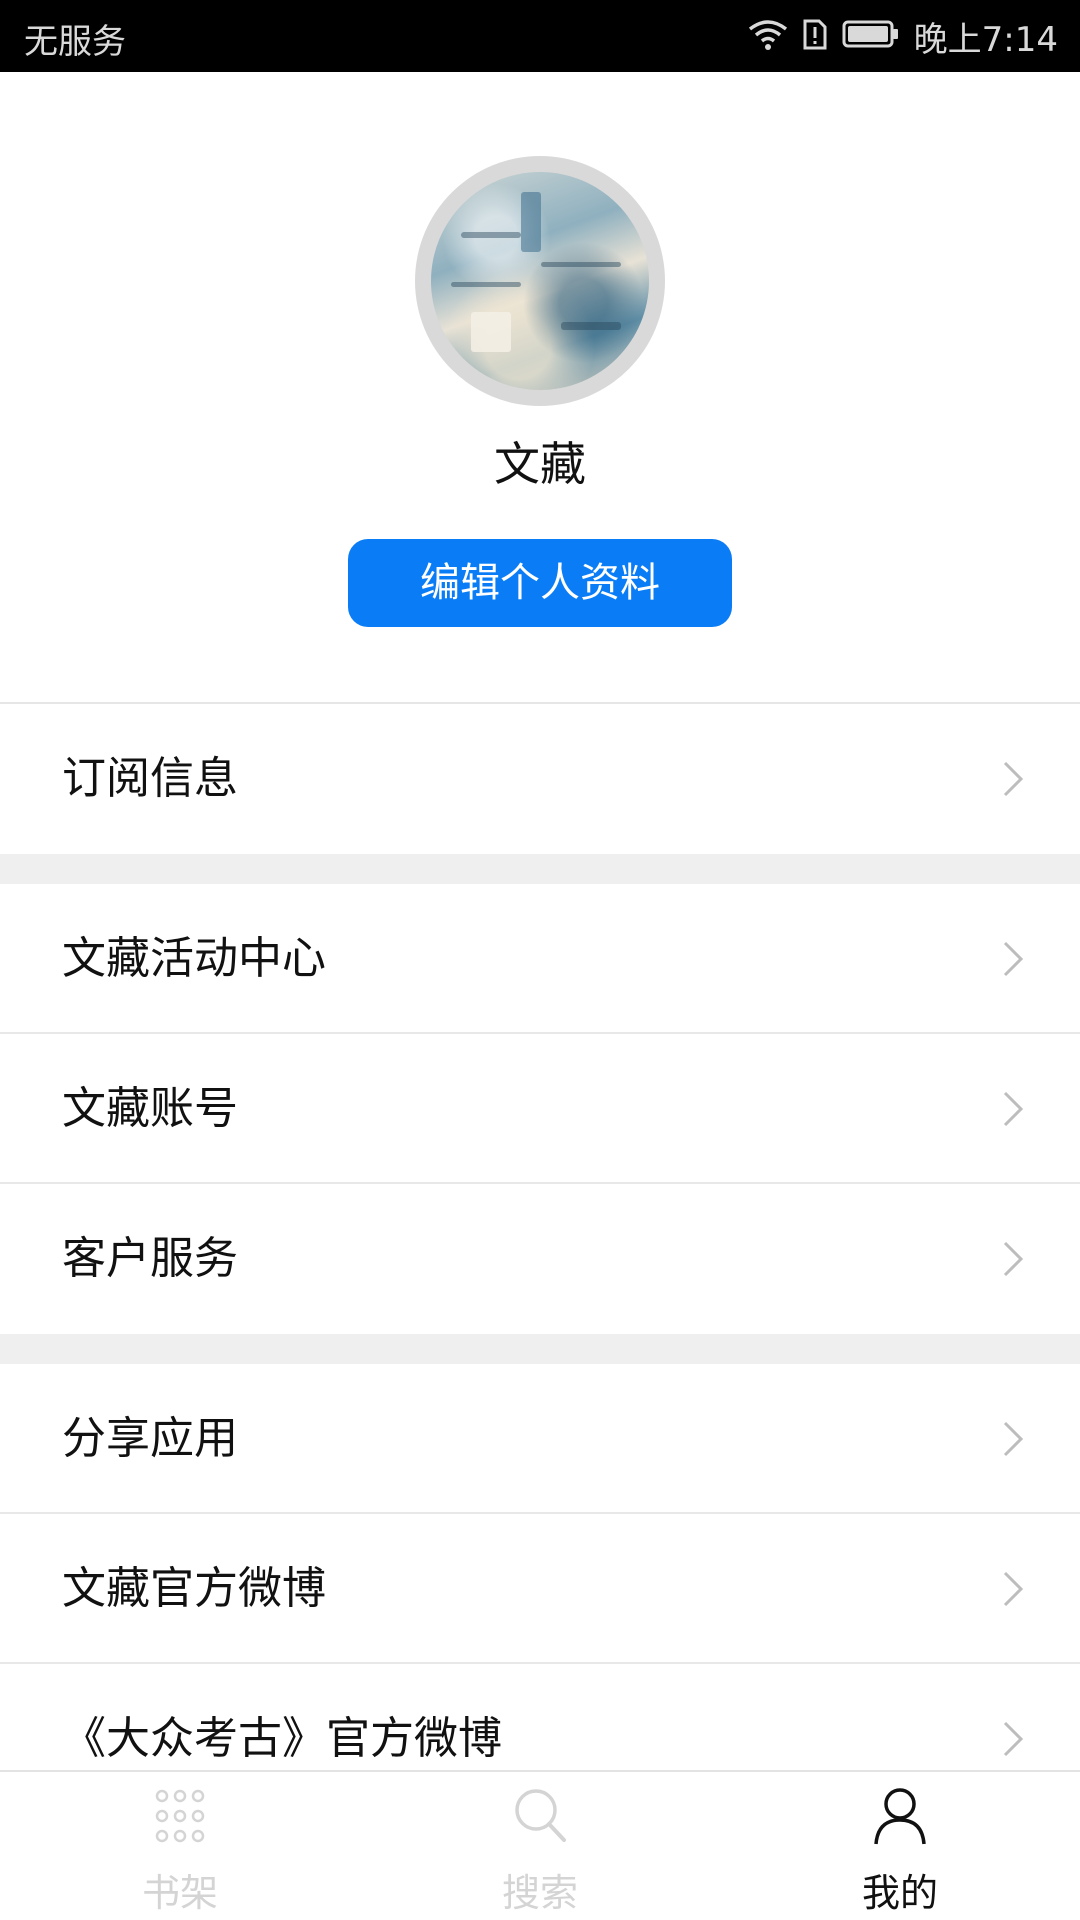 Image resolution: width=1080 pixels, height=1920 pixels. I want to click on wifi-icon, so click(768, 36).